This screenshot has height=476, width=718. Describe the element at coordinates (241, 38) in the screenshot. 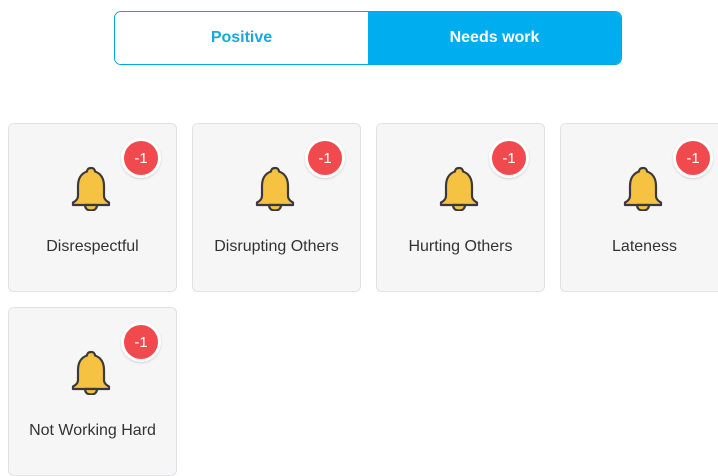

I see `tab-positive: Positive` at that location.